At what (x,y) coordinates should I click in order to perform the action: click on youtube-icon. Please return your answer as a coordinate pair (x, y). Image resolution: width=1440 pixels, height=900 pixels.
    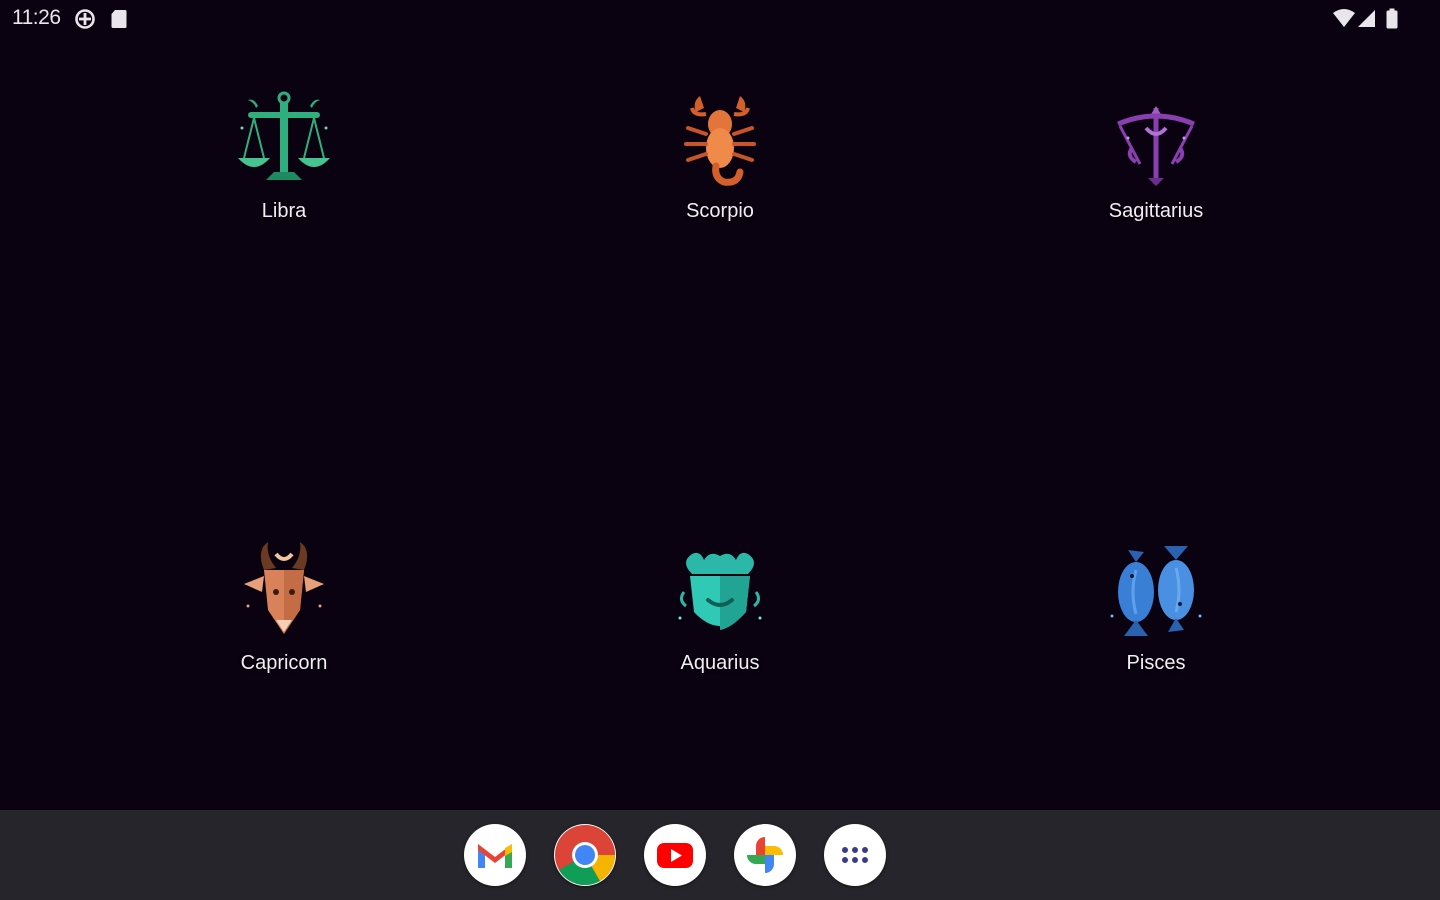
    Looking at the image, I should click on (675, 855).